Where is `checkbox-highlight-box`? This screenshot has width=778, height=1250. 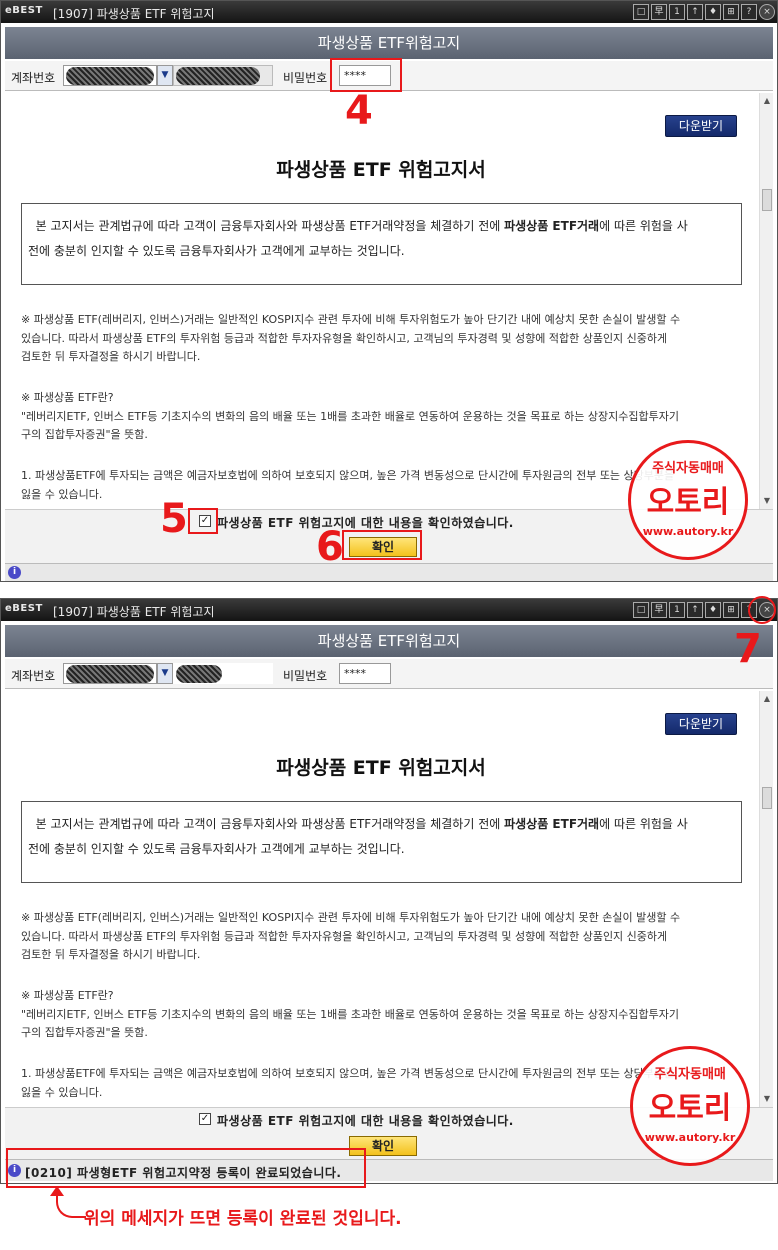
checkbox-highlight-box is located at coordinates (203, 521).